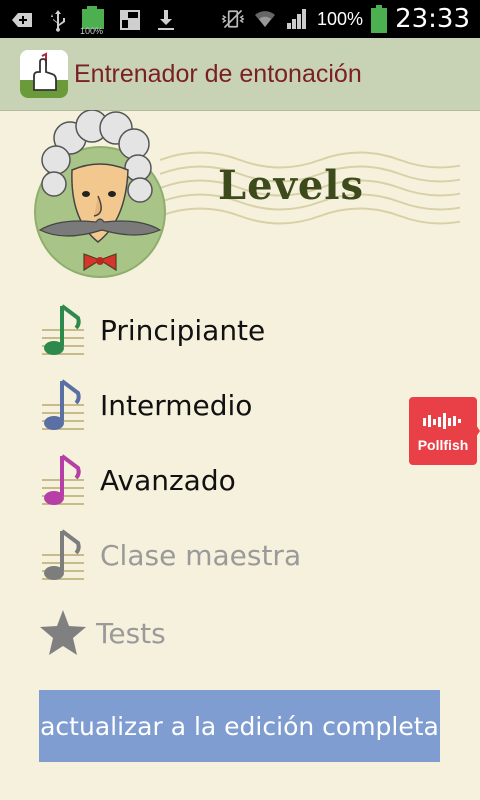 The width and height of the screenshot is (480, 800). I want to click on status-bar: 100% 100% 23:33, so click(240, 19).